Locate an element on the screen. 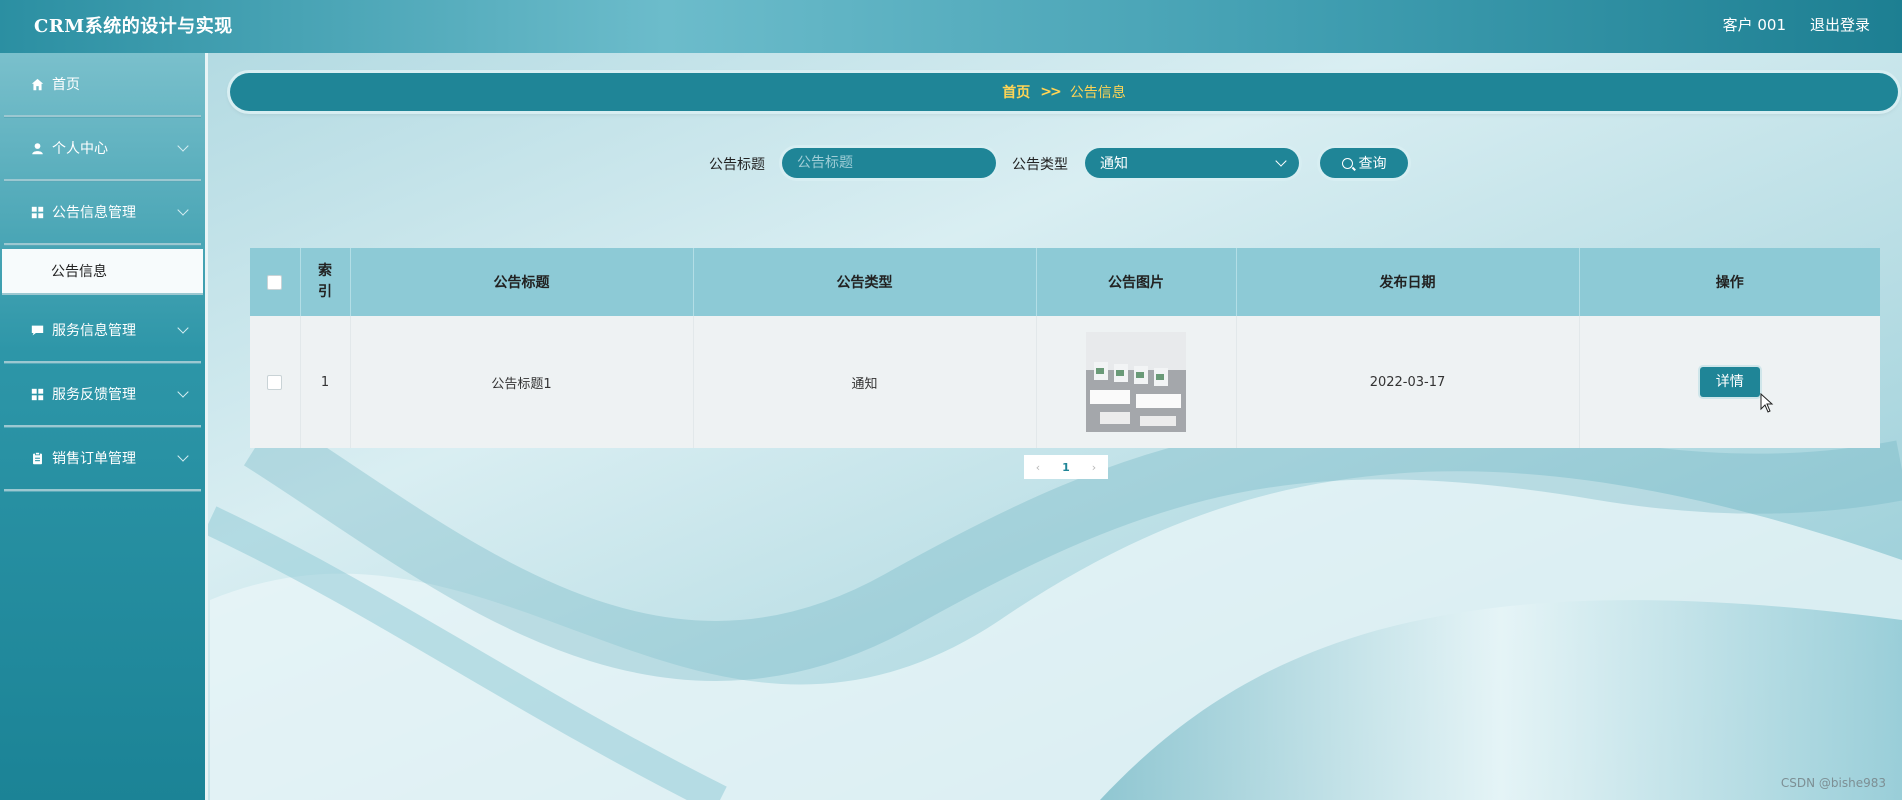  table-row: 1 公告标题1 通知 2022-03-17 详情 is located at coordinates (1065, 382).